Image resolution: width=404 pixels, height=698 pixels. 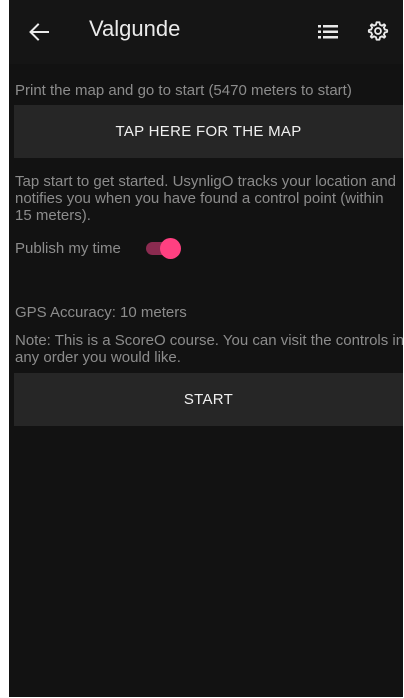 I want to click on arrow-left-icon, so click(x=39, y=32).